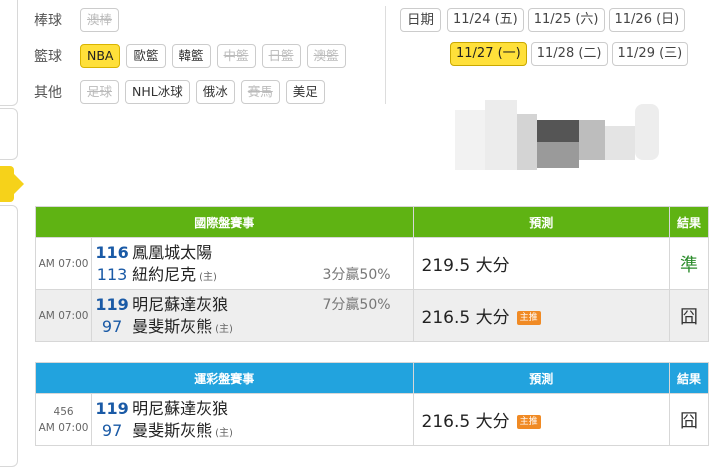  What do you see at coordinates (252, 253) in the screenshot?
I see `away-line: 116 鳳凰城太陽` at bounding box center [252, 253].